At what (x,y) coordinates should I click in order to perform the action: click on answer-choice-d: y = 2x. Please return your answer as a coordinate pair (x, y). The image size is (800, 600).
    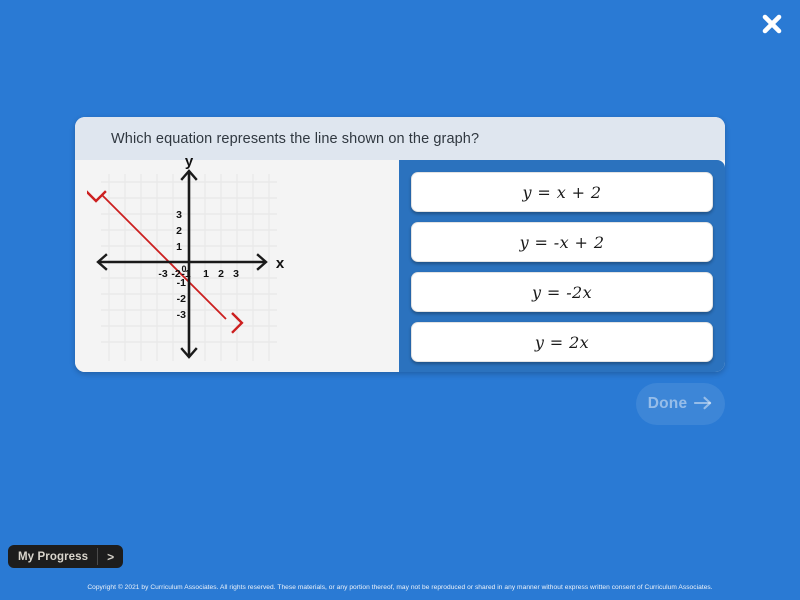
    Looking at the image, I should click on (562, 342).